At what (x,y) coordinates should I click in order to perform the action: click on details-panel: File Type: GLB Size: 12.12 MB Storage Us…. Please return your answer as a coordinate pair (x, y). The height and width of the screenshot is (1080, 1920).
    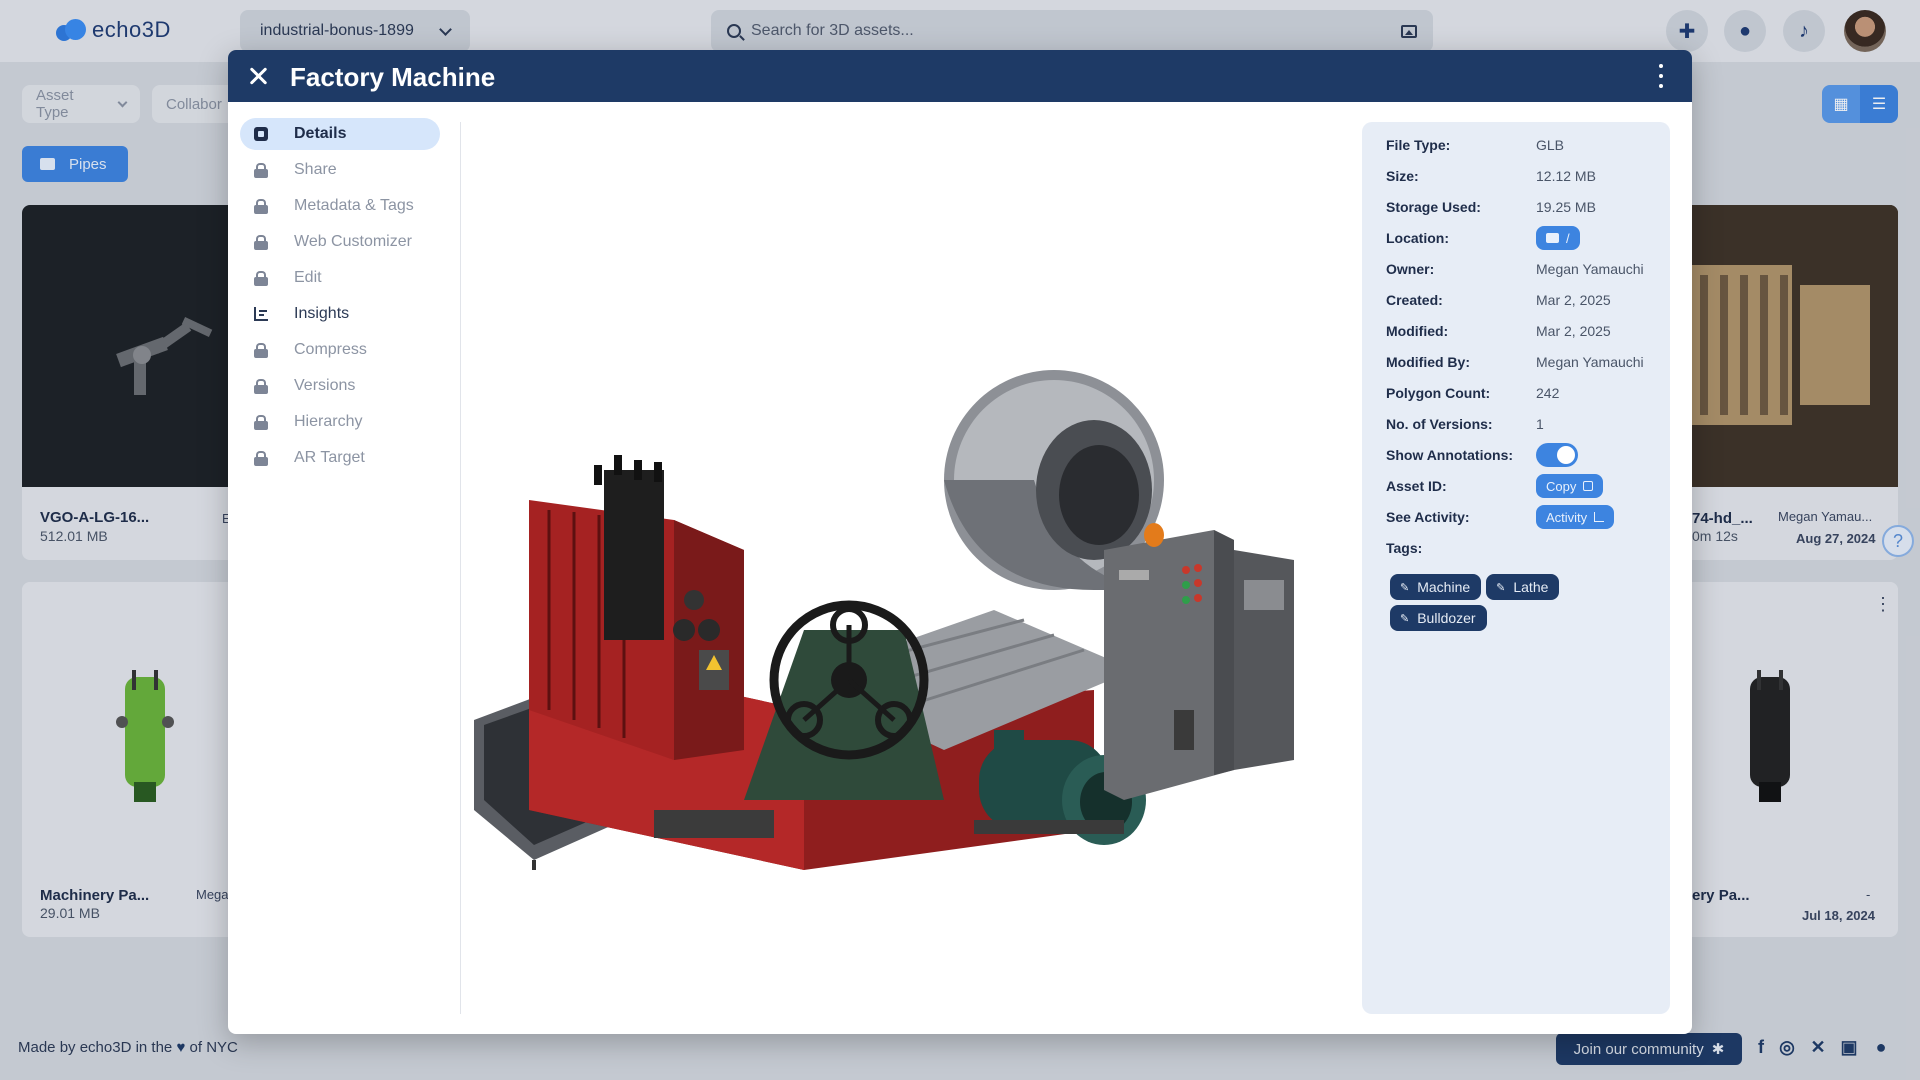
    Looking at the image, I should click on (1516, 568).